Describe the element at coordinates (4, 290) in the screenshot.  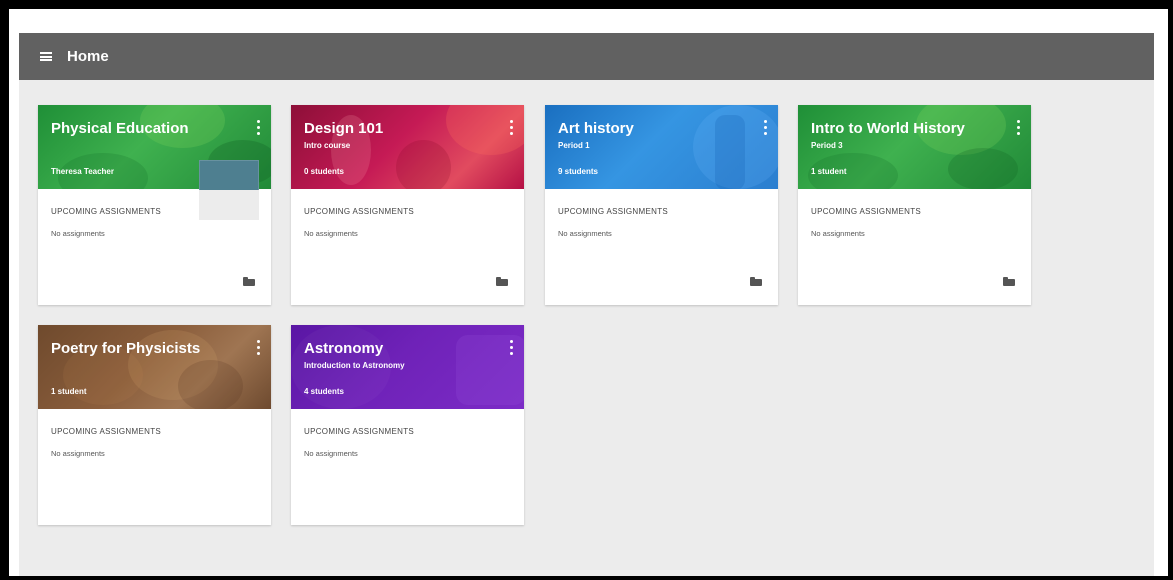
I see `screenshot-border-left` at that location.